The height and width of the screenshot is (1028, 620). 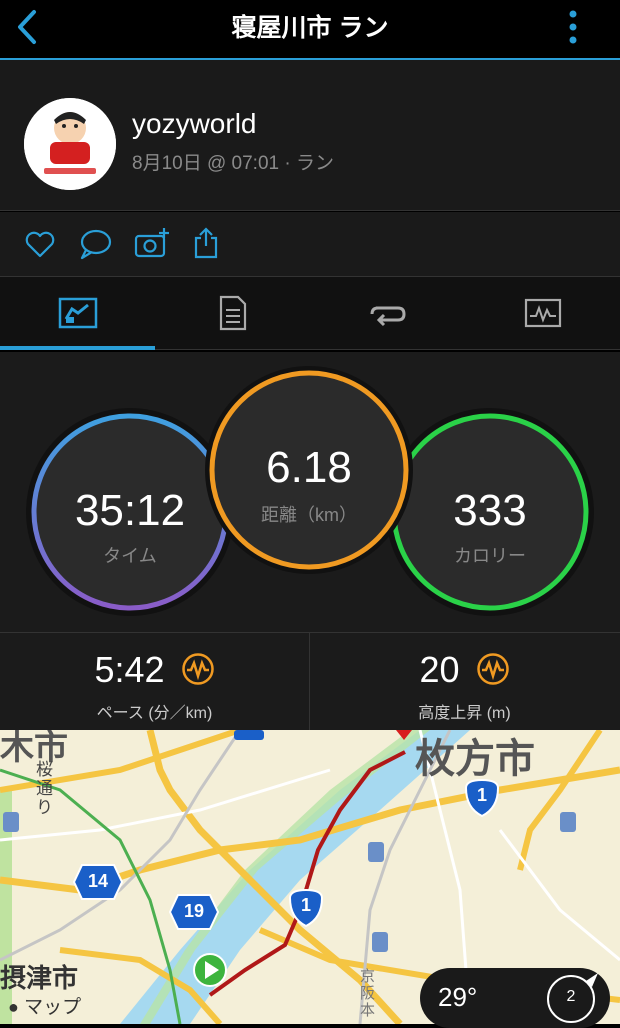 I want to click on charts-icon, so click(x=542, y=313).